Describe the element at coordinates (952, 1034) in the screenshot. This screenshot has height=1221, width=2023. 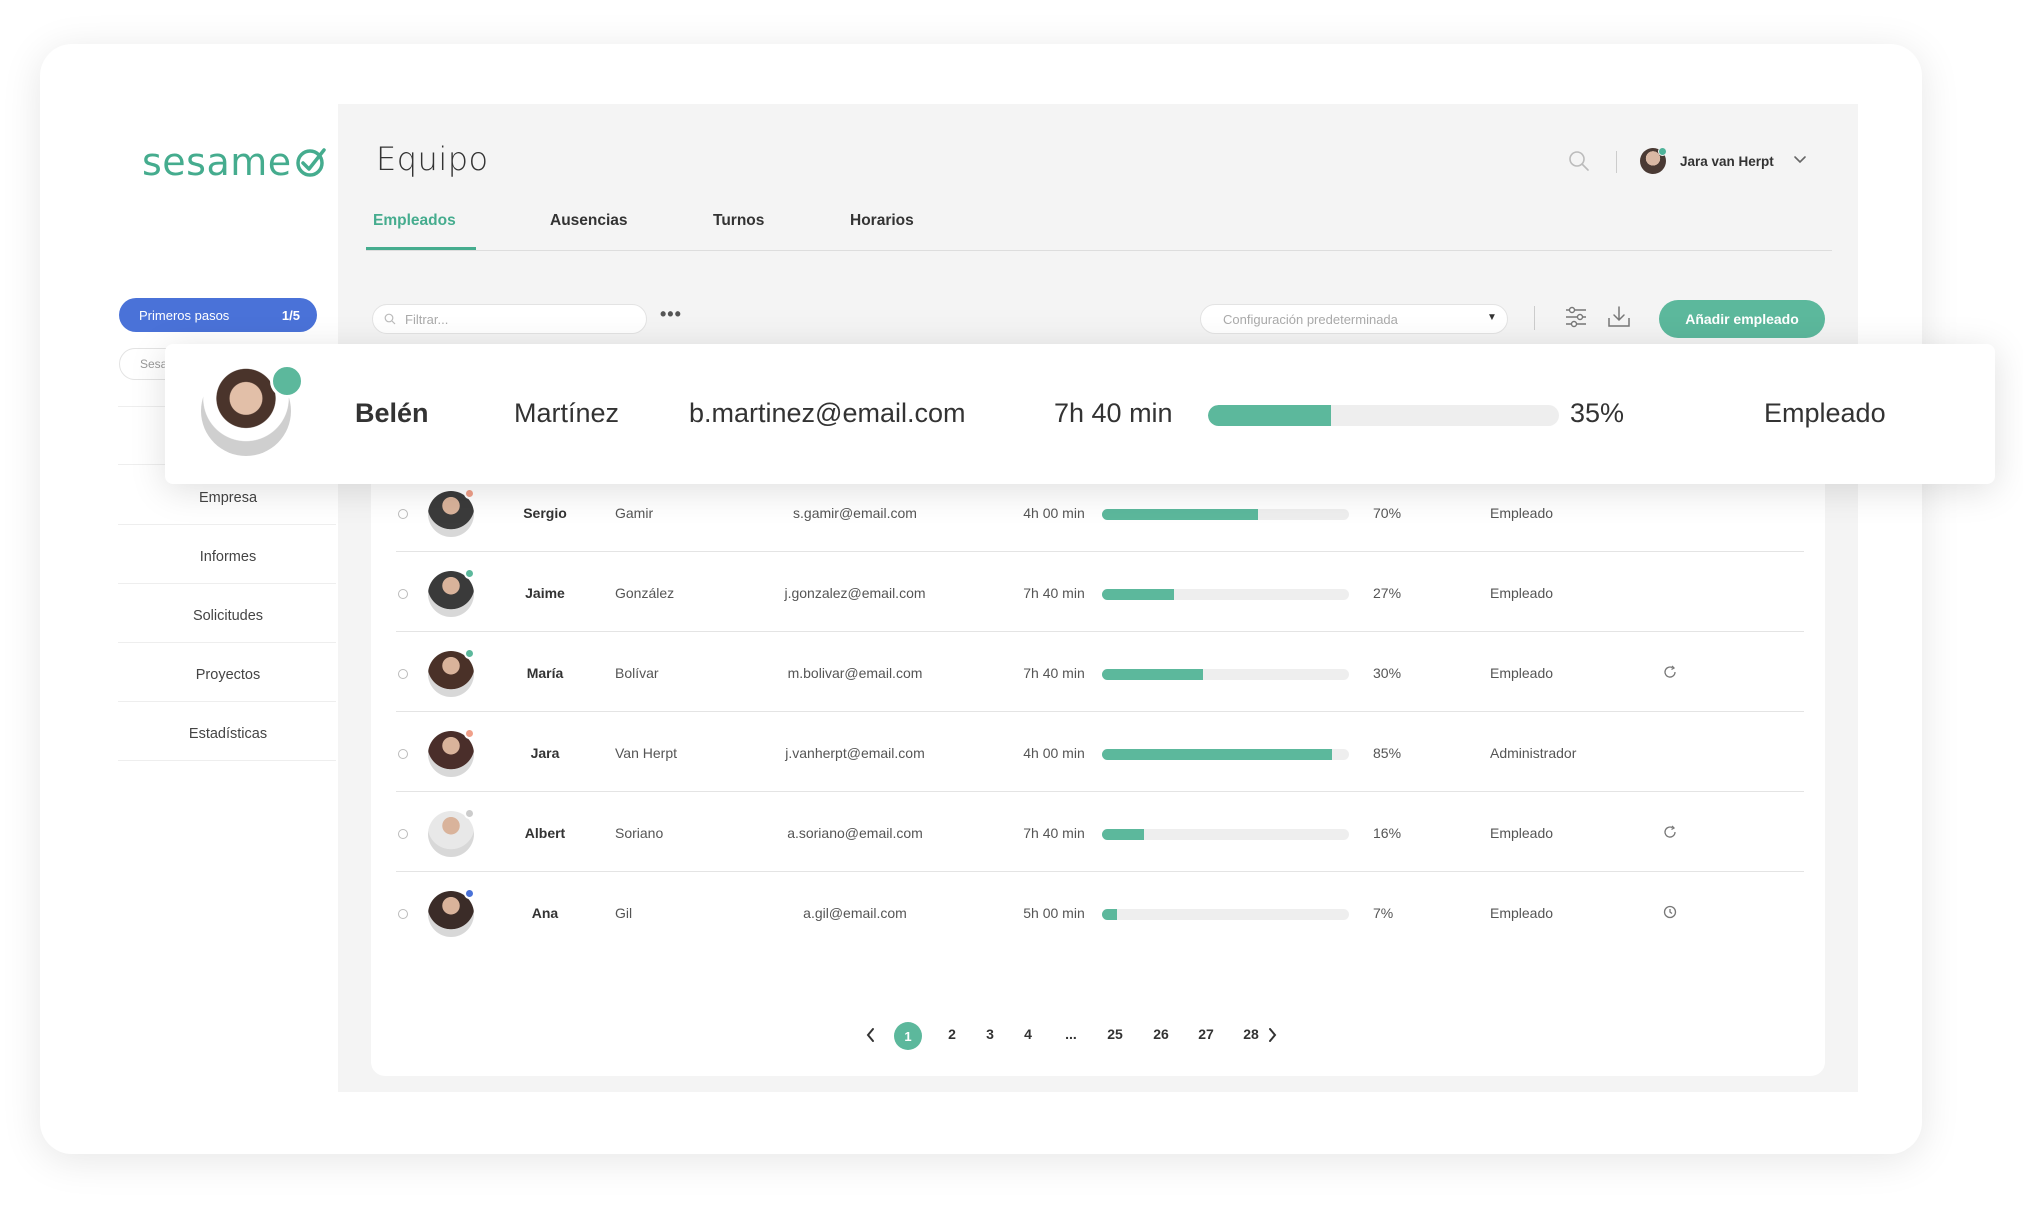
I see `page-link: 2` at that location.